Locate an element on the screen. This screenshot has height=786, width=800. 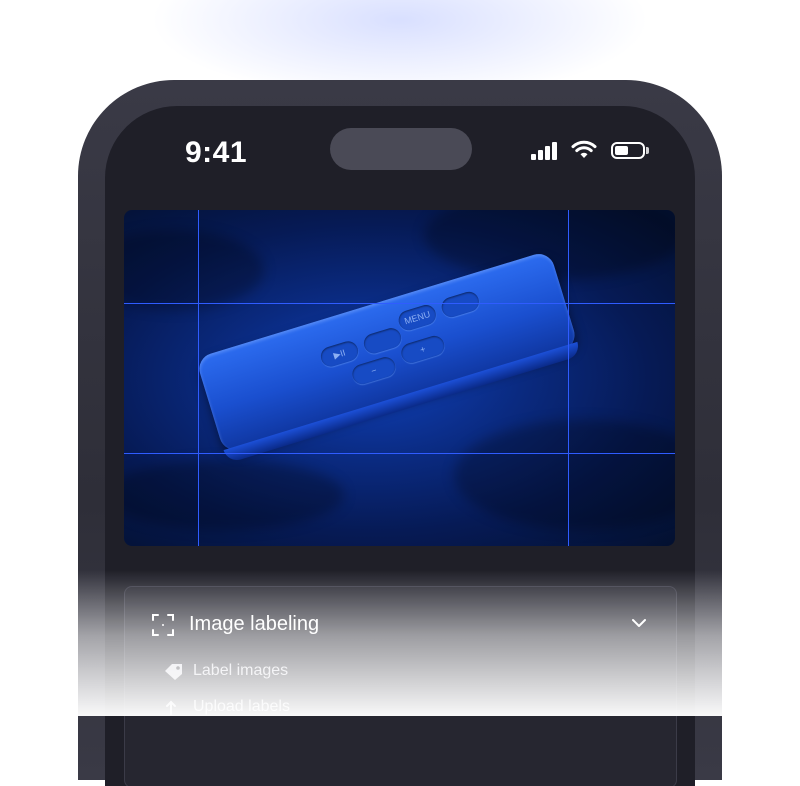
chevron-down-icon is located at coordinates (639, 623).